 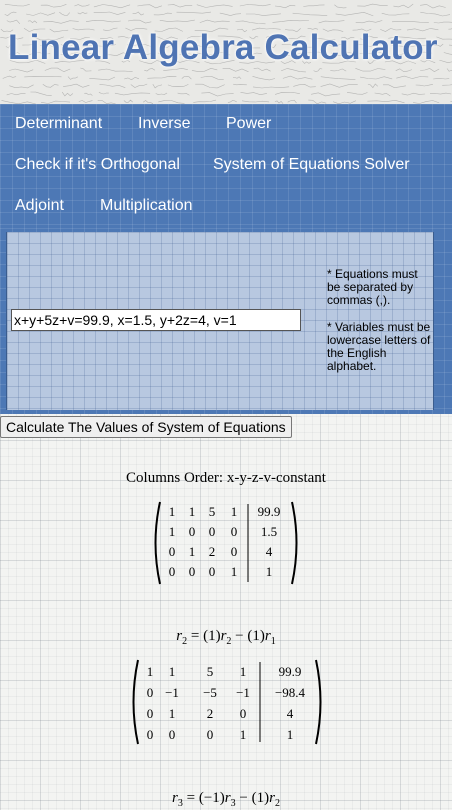 What do you see at coordinates (223, 47) in the screenshot?
I see `page-title: Linear Algebra Calculator` at bounding box center [223, 47].